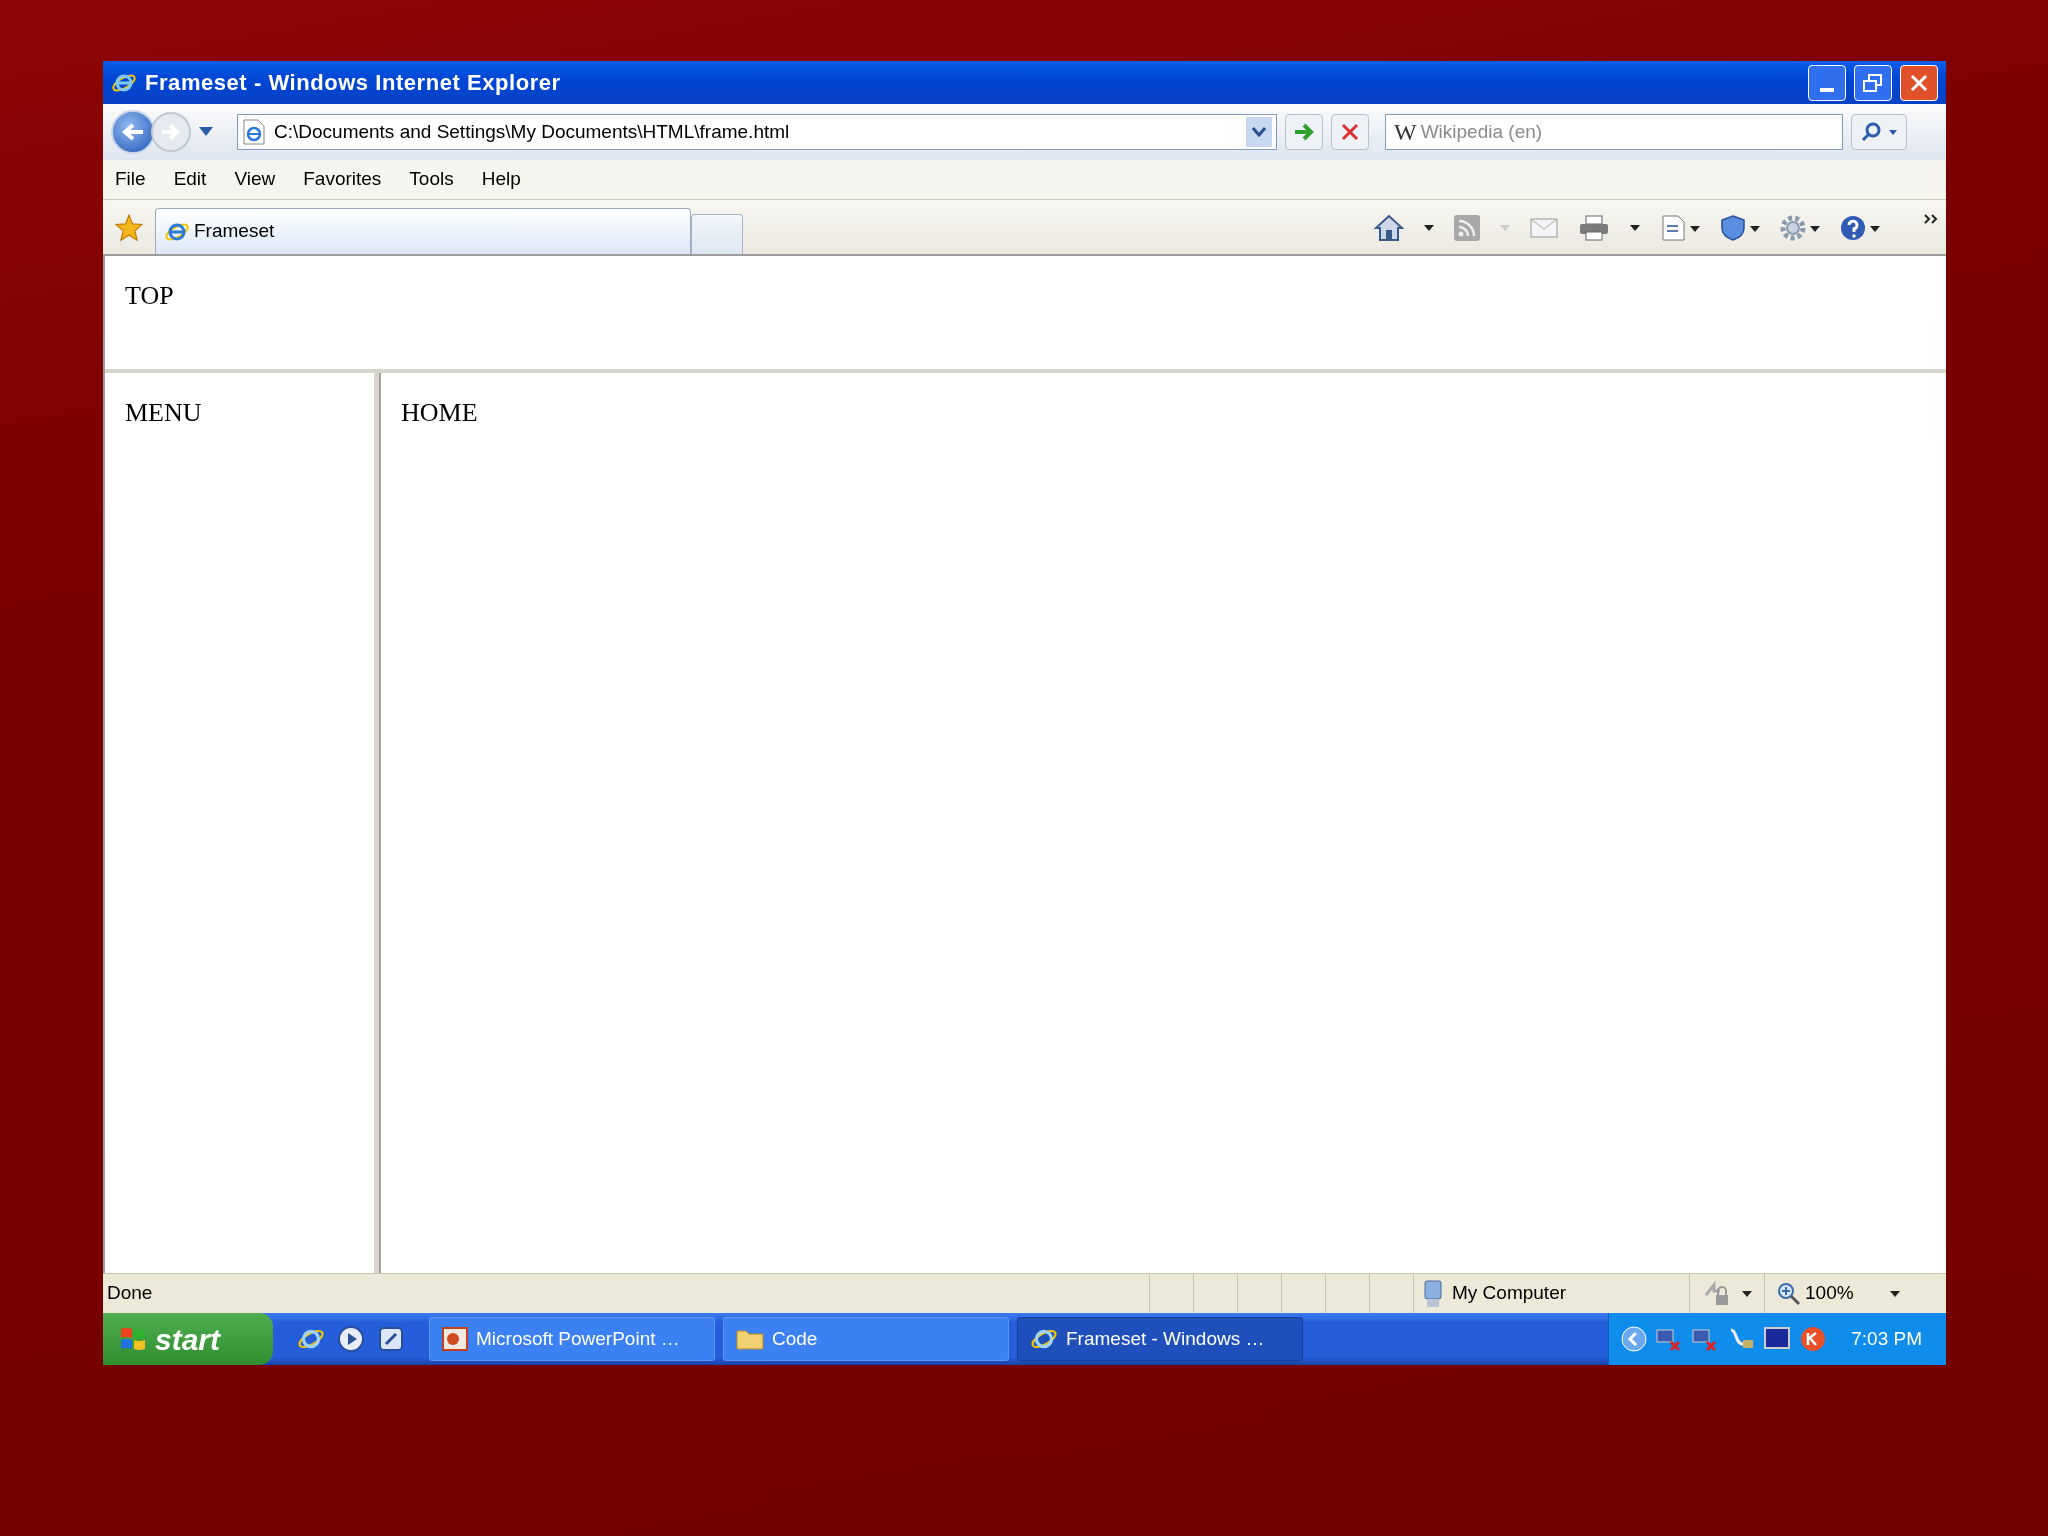 The width and height of the screenshot is (2048, 1536). I want to click on restore-icon, so click(1873, 82).